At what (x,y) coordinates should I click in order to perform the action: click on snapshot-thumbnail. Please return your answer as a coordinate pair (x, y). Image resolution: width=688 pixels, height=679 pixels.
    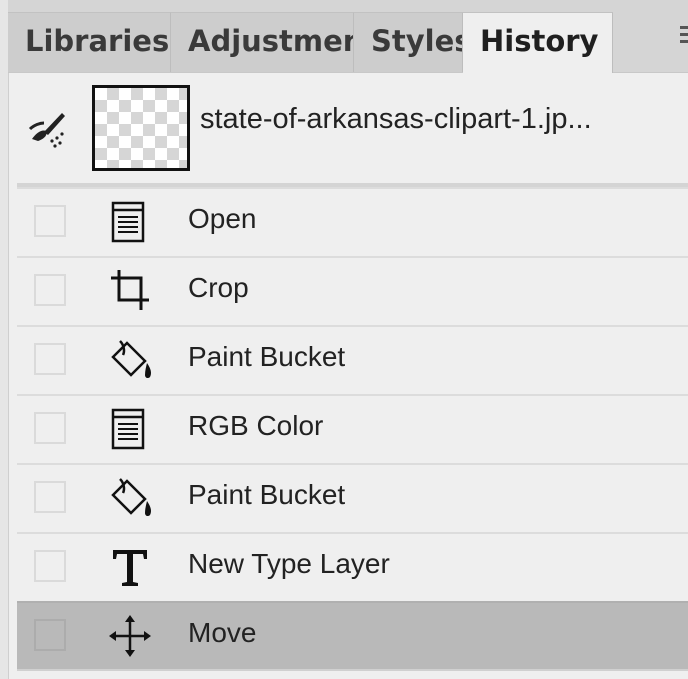
    Looking at the image, I should click on (141, 128).